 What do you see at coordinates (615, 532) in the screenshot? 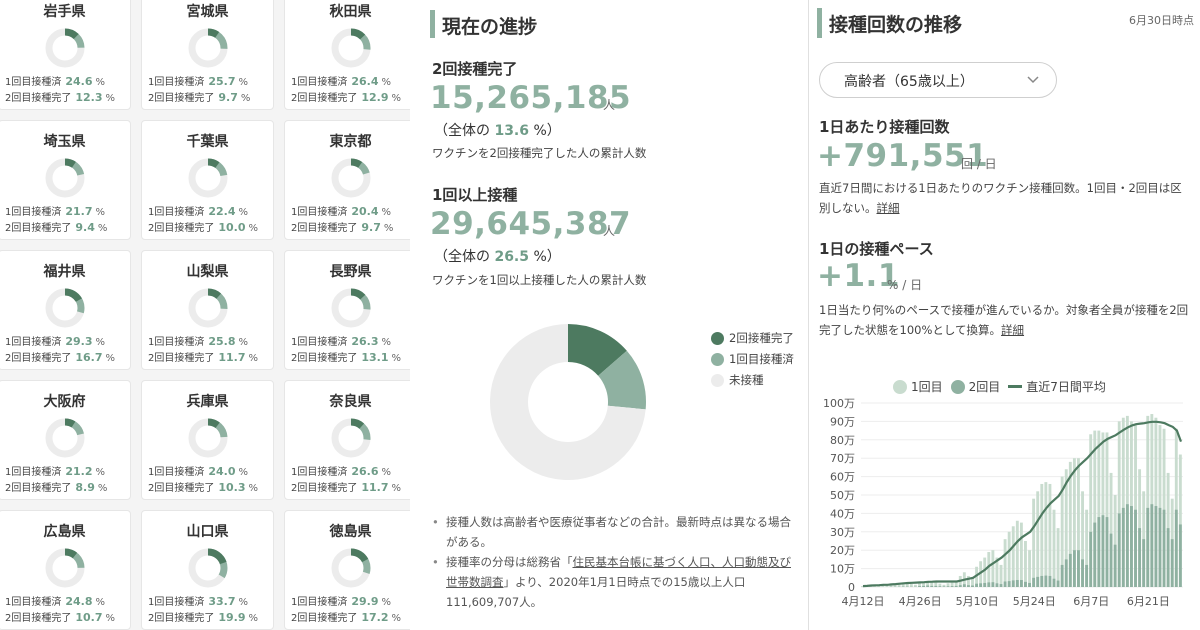
I see `note-item: 接種人数は高齢者や医療従事者などの合計。最新時点は異なる場合がある。` at bounding box center [615, 532].